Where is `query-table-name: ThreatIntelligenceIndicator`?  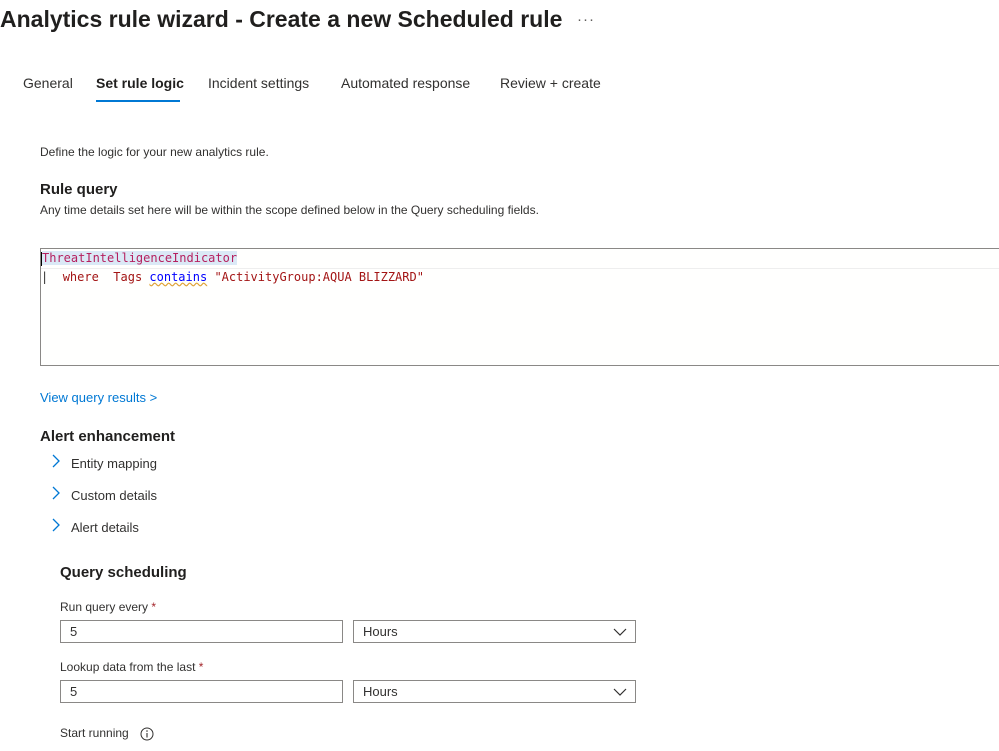
query-table-name: ThreatIntelligenceIndicator is located at coordinates (140, 258).